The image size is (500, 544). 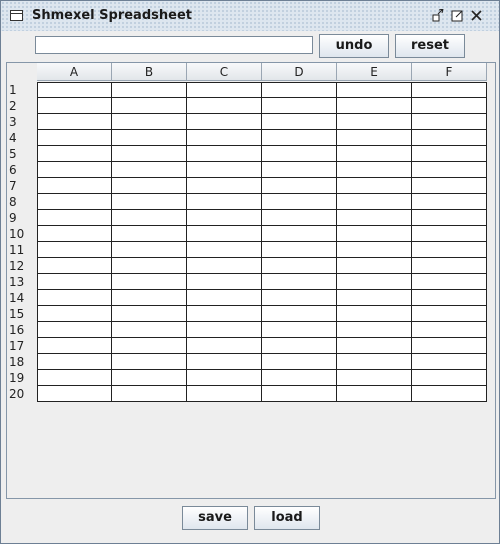 What do you see at coordinates (224, 362) in the screenshot?
I see `cell-c18` at bounding box center [224, 362].